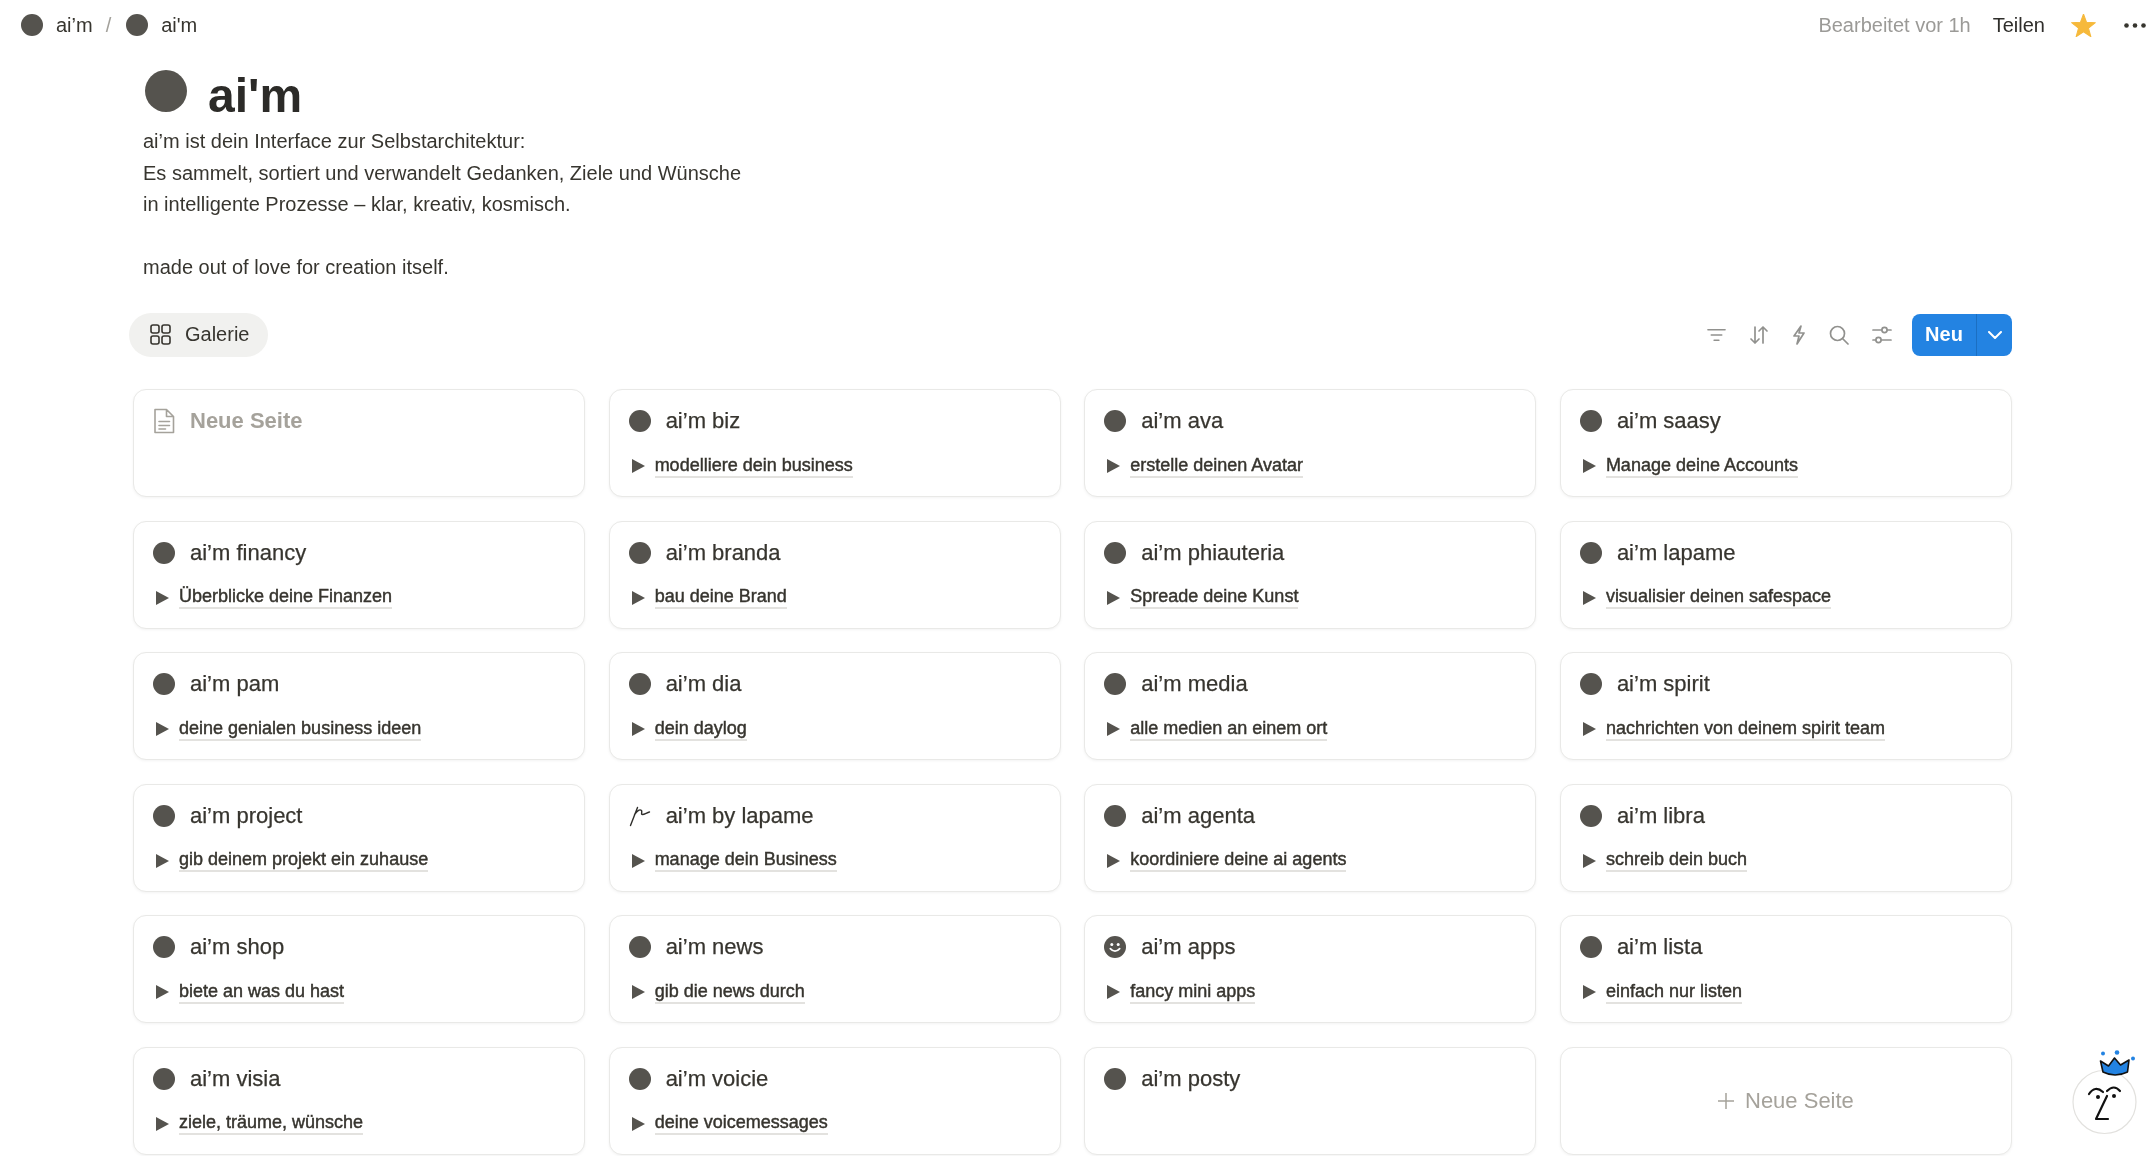 This screenshot has width=2149, height=1156. I want to click on gallery-card: ai’m apps fancy mini apps, so click(1310, 969).